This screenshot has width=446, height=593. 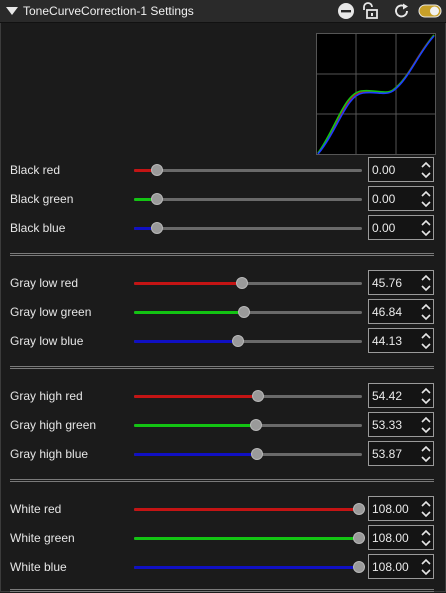 What do you see at coordinates (371, 11) in the screenshot?
I see `unlock-icon` at bounding box center [371, 11].